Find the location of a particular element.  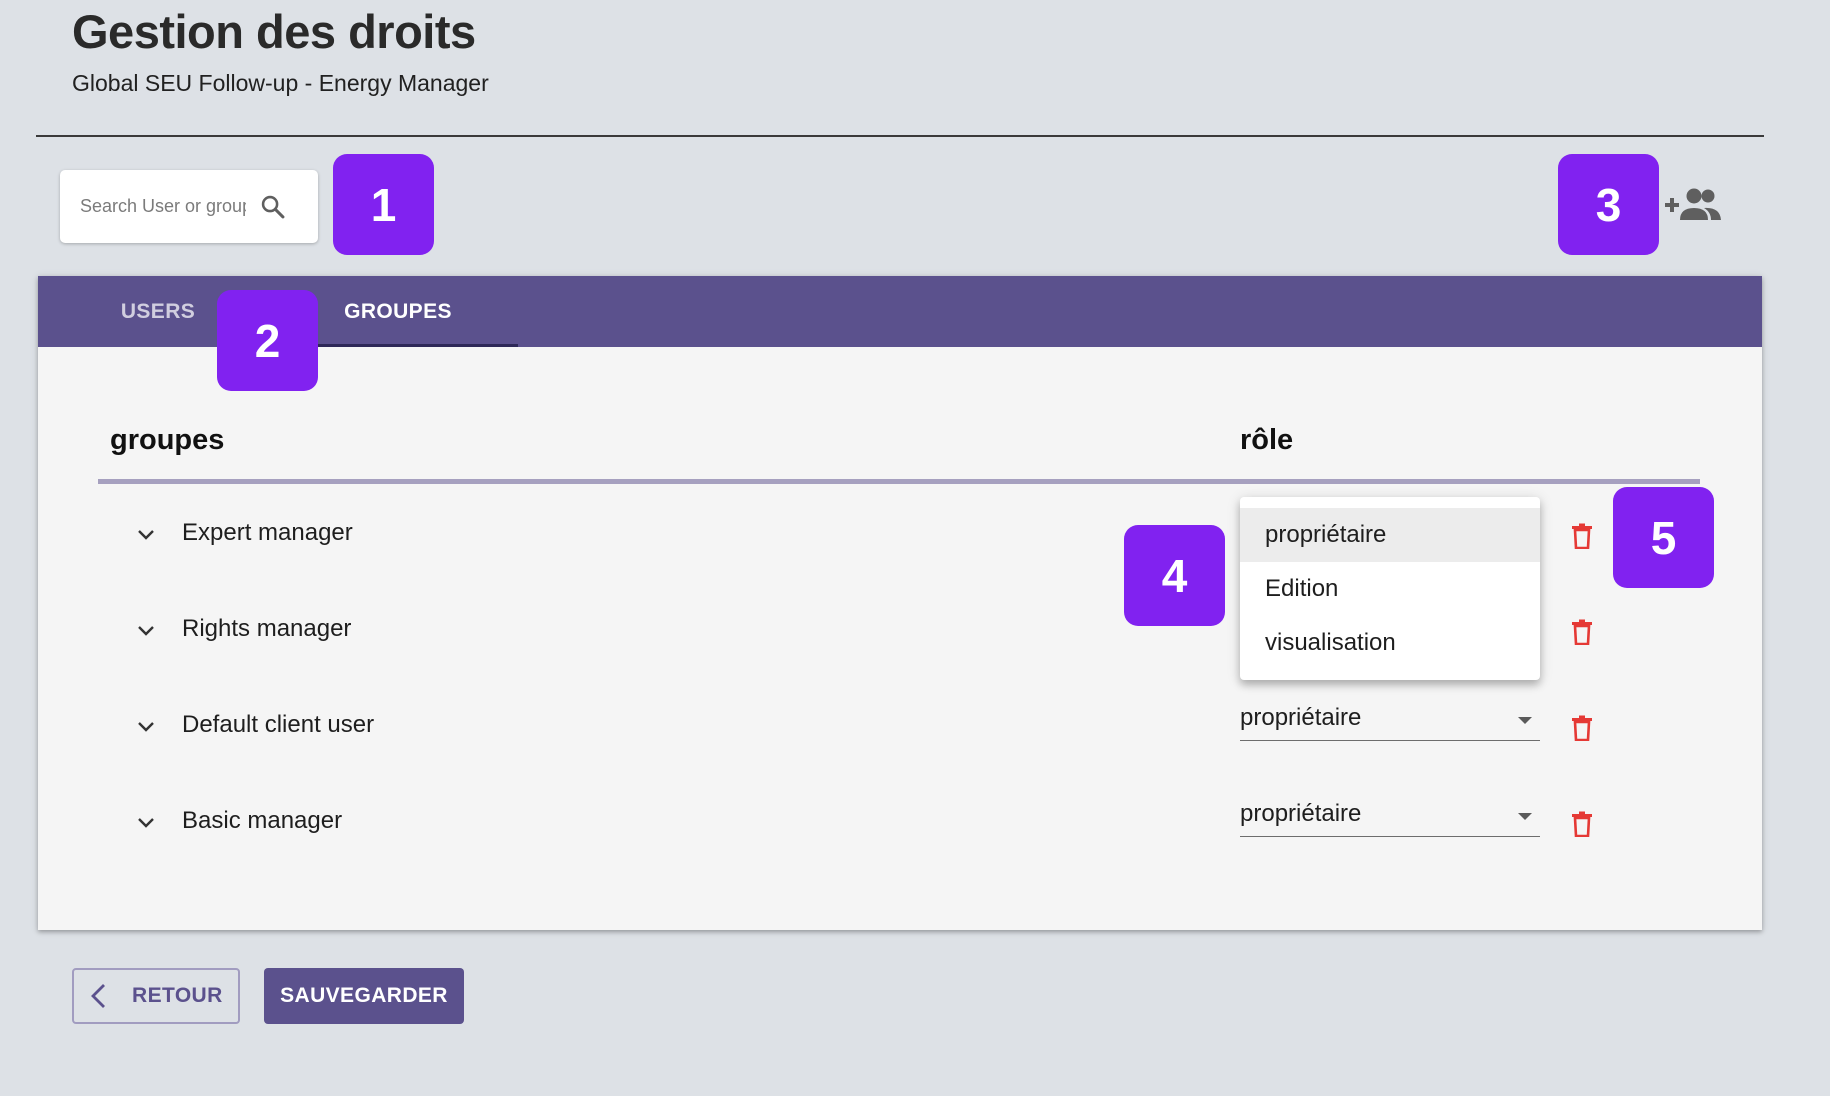

group-name: Expert manager is located at coordinates (267, 532).